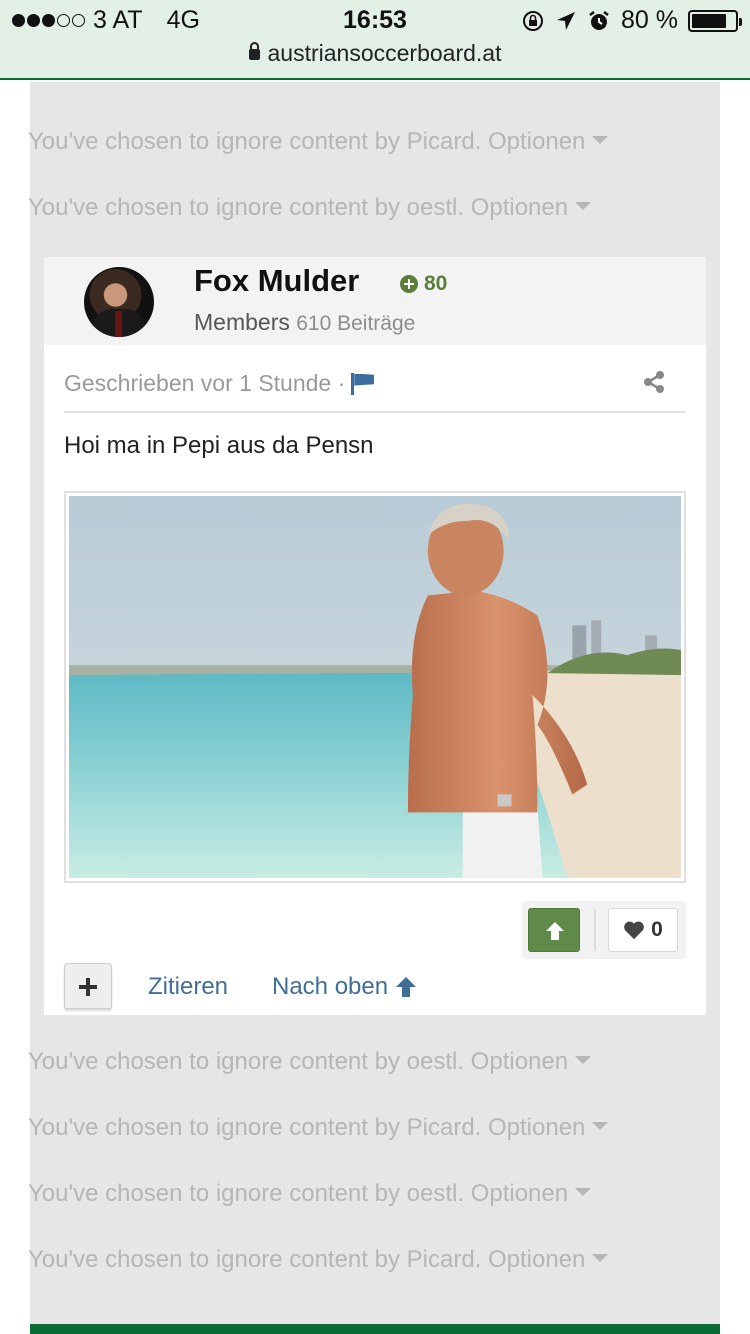 The height and width of the screenshot is (1334, 750). Describe the element at coordinates (715, 20) in the screenshot. I see `battery-icon` at that location.